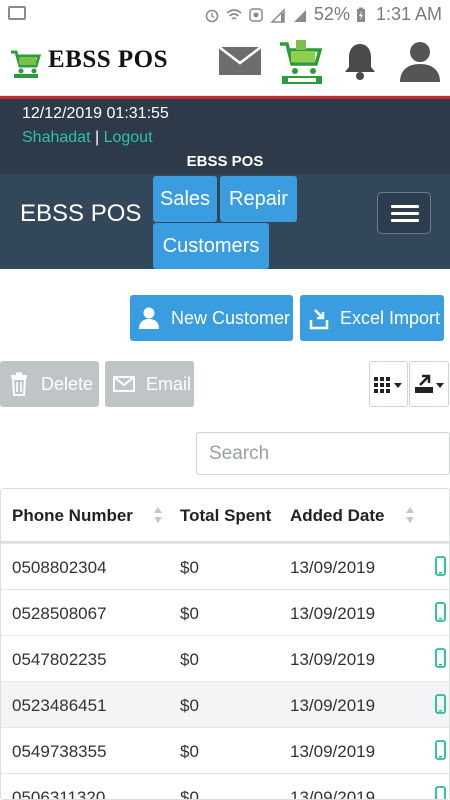 This screenshot has height=800, width=450. Describe the element at coordinates (225, 566) in the screenshot. I see `table-row: 0508802304 $0 13/09/2019` at that location.